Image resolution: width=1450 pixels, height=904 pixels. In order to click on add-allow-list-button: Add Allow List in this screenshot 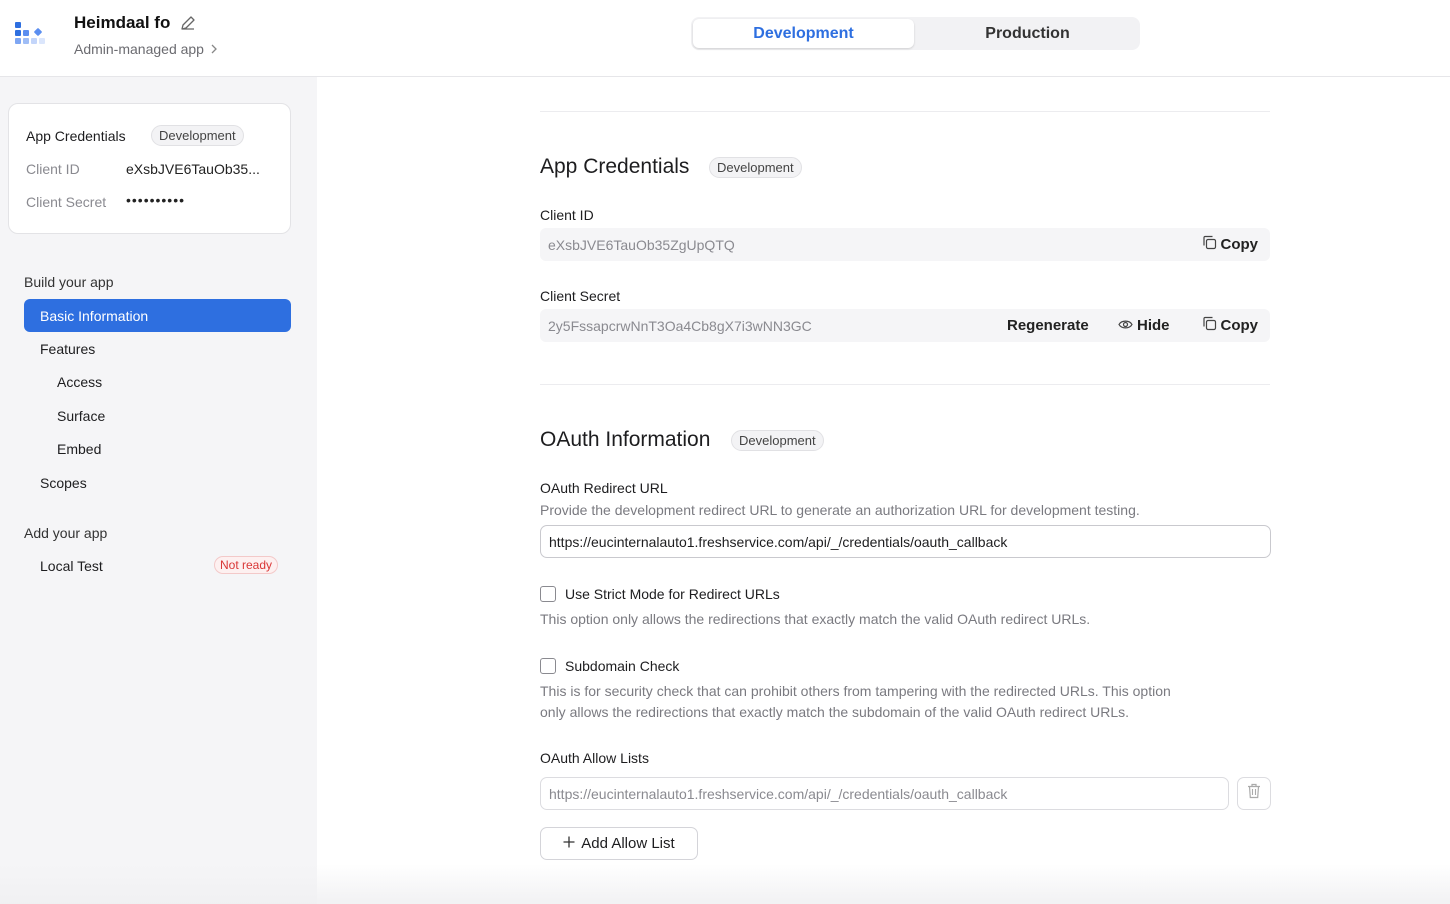, I will do `click(619, 843)`.